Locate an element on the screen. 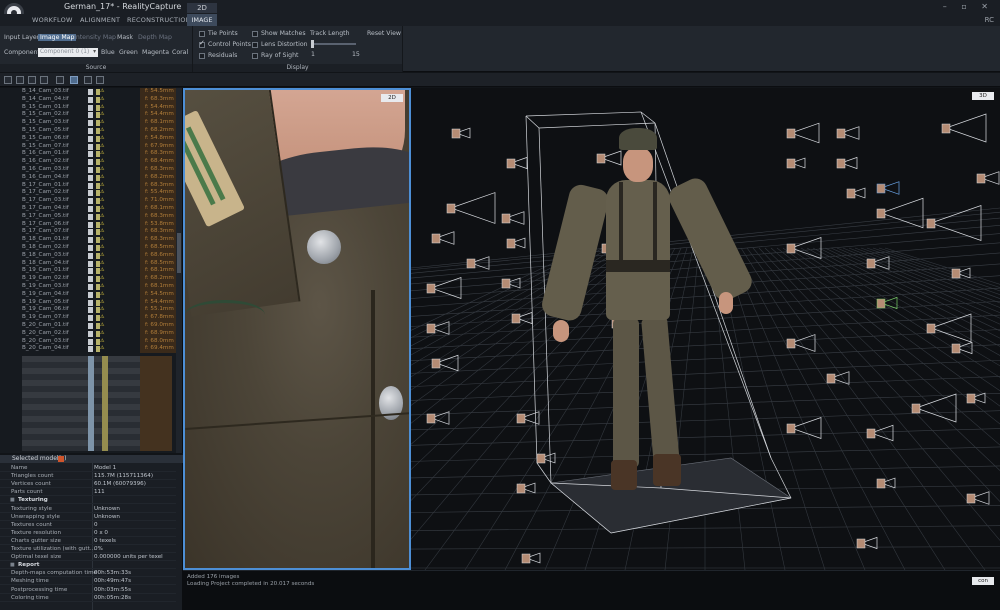  mask-button: Mask is located at coordinates (125, 37).